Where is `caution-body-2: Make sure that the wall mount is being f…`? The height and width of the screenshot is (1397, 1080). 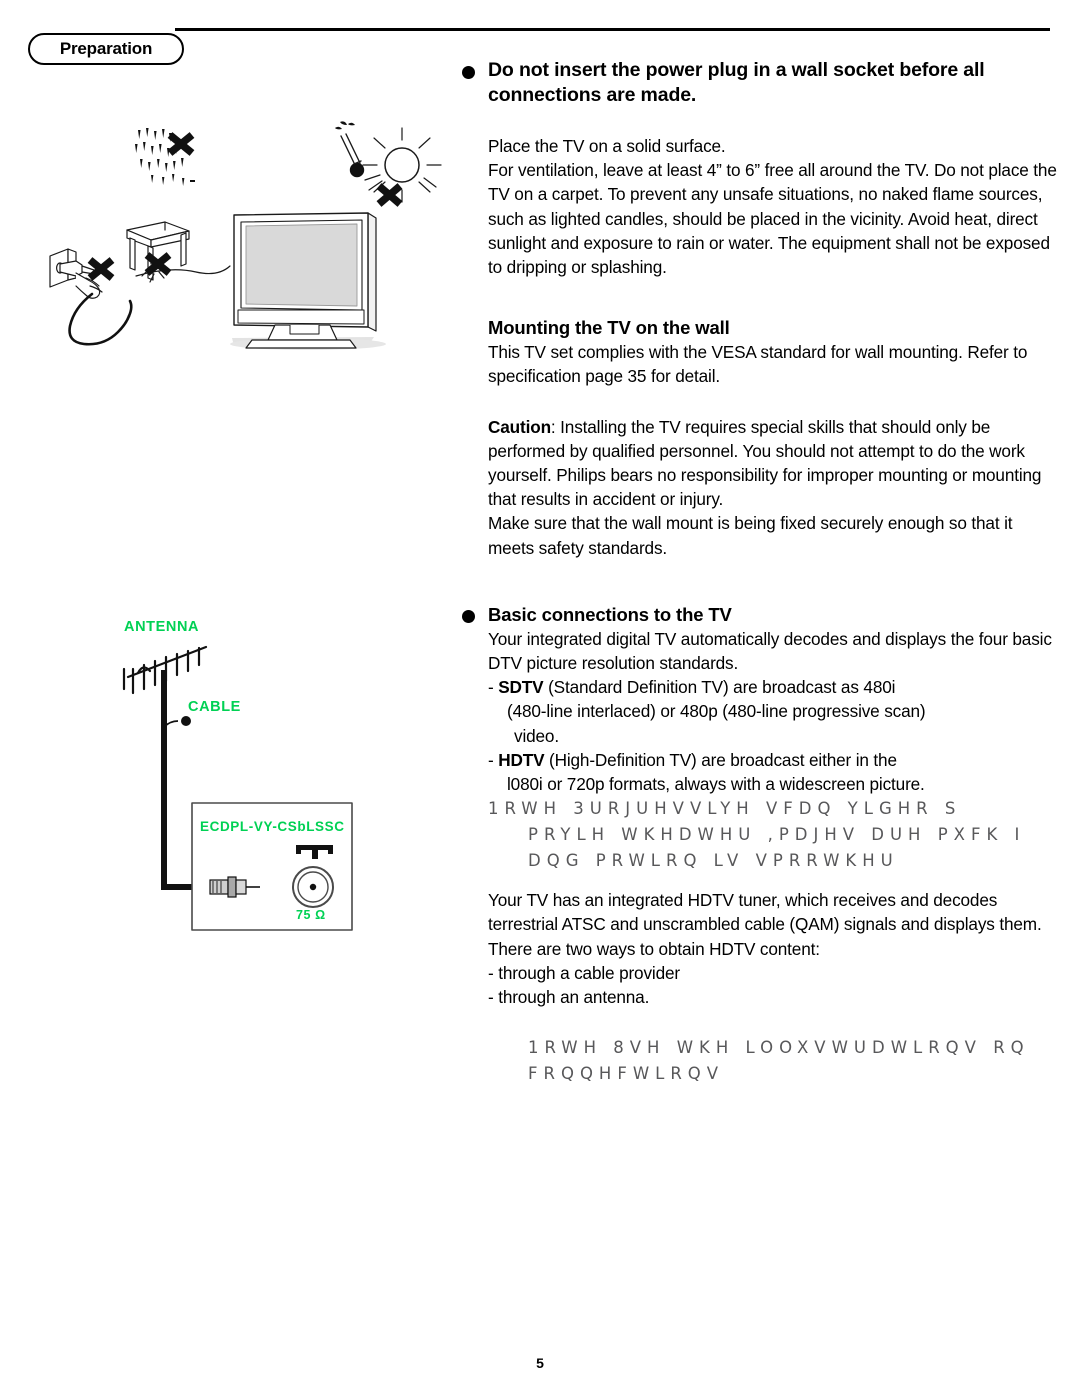
caution-body-2: Make sure that the wall mount is being f… is located at coordinates (750, 535).